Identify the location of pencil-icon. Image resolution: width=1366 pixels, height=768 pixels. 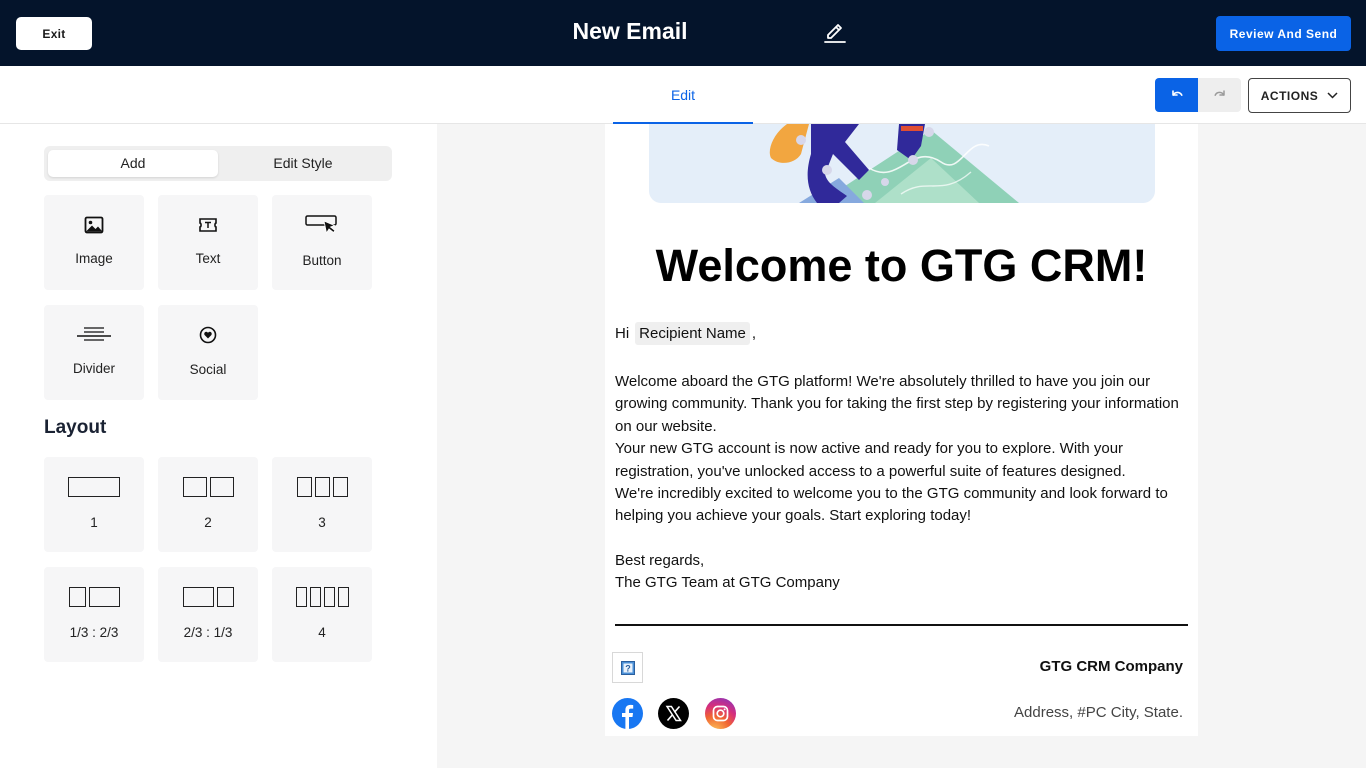
(835, 33).